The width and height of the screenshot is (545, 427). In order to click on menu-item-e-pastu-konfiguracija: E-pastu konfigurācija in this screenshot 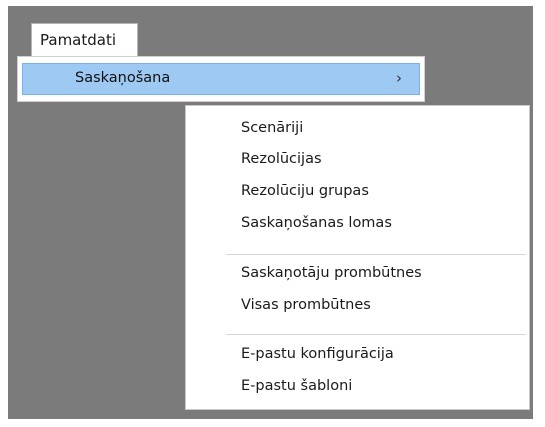, I will do `click(357, 355)`.